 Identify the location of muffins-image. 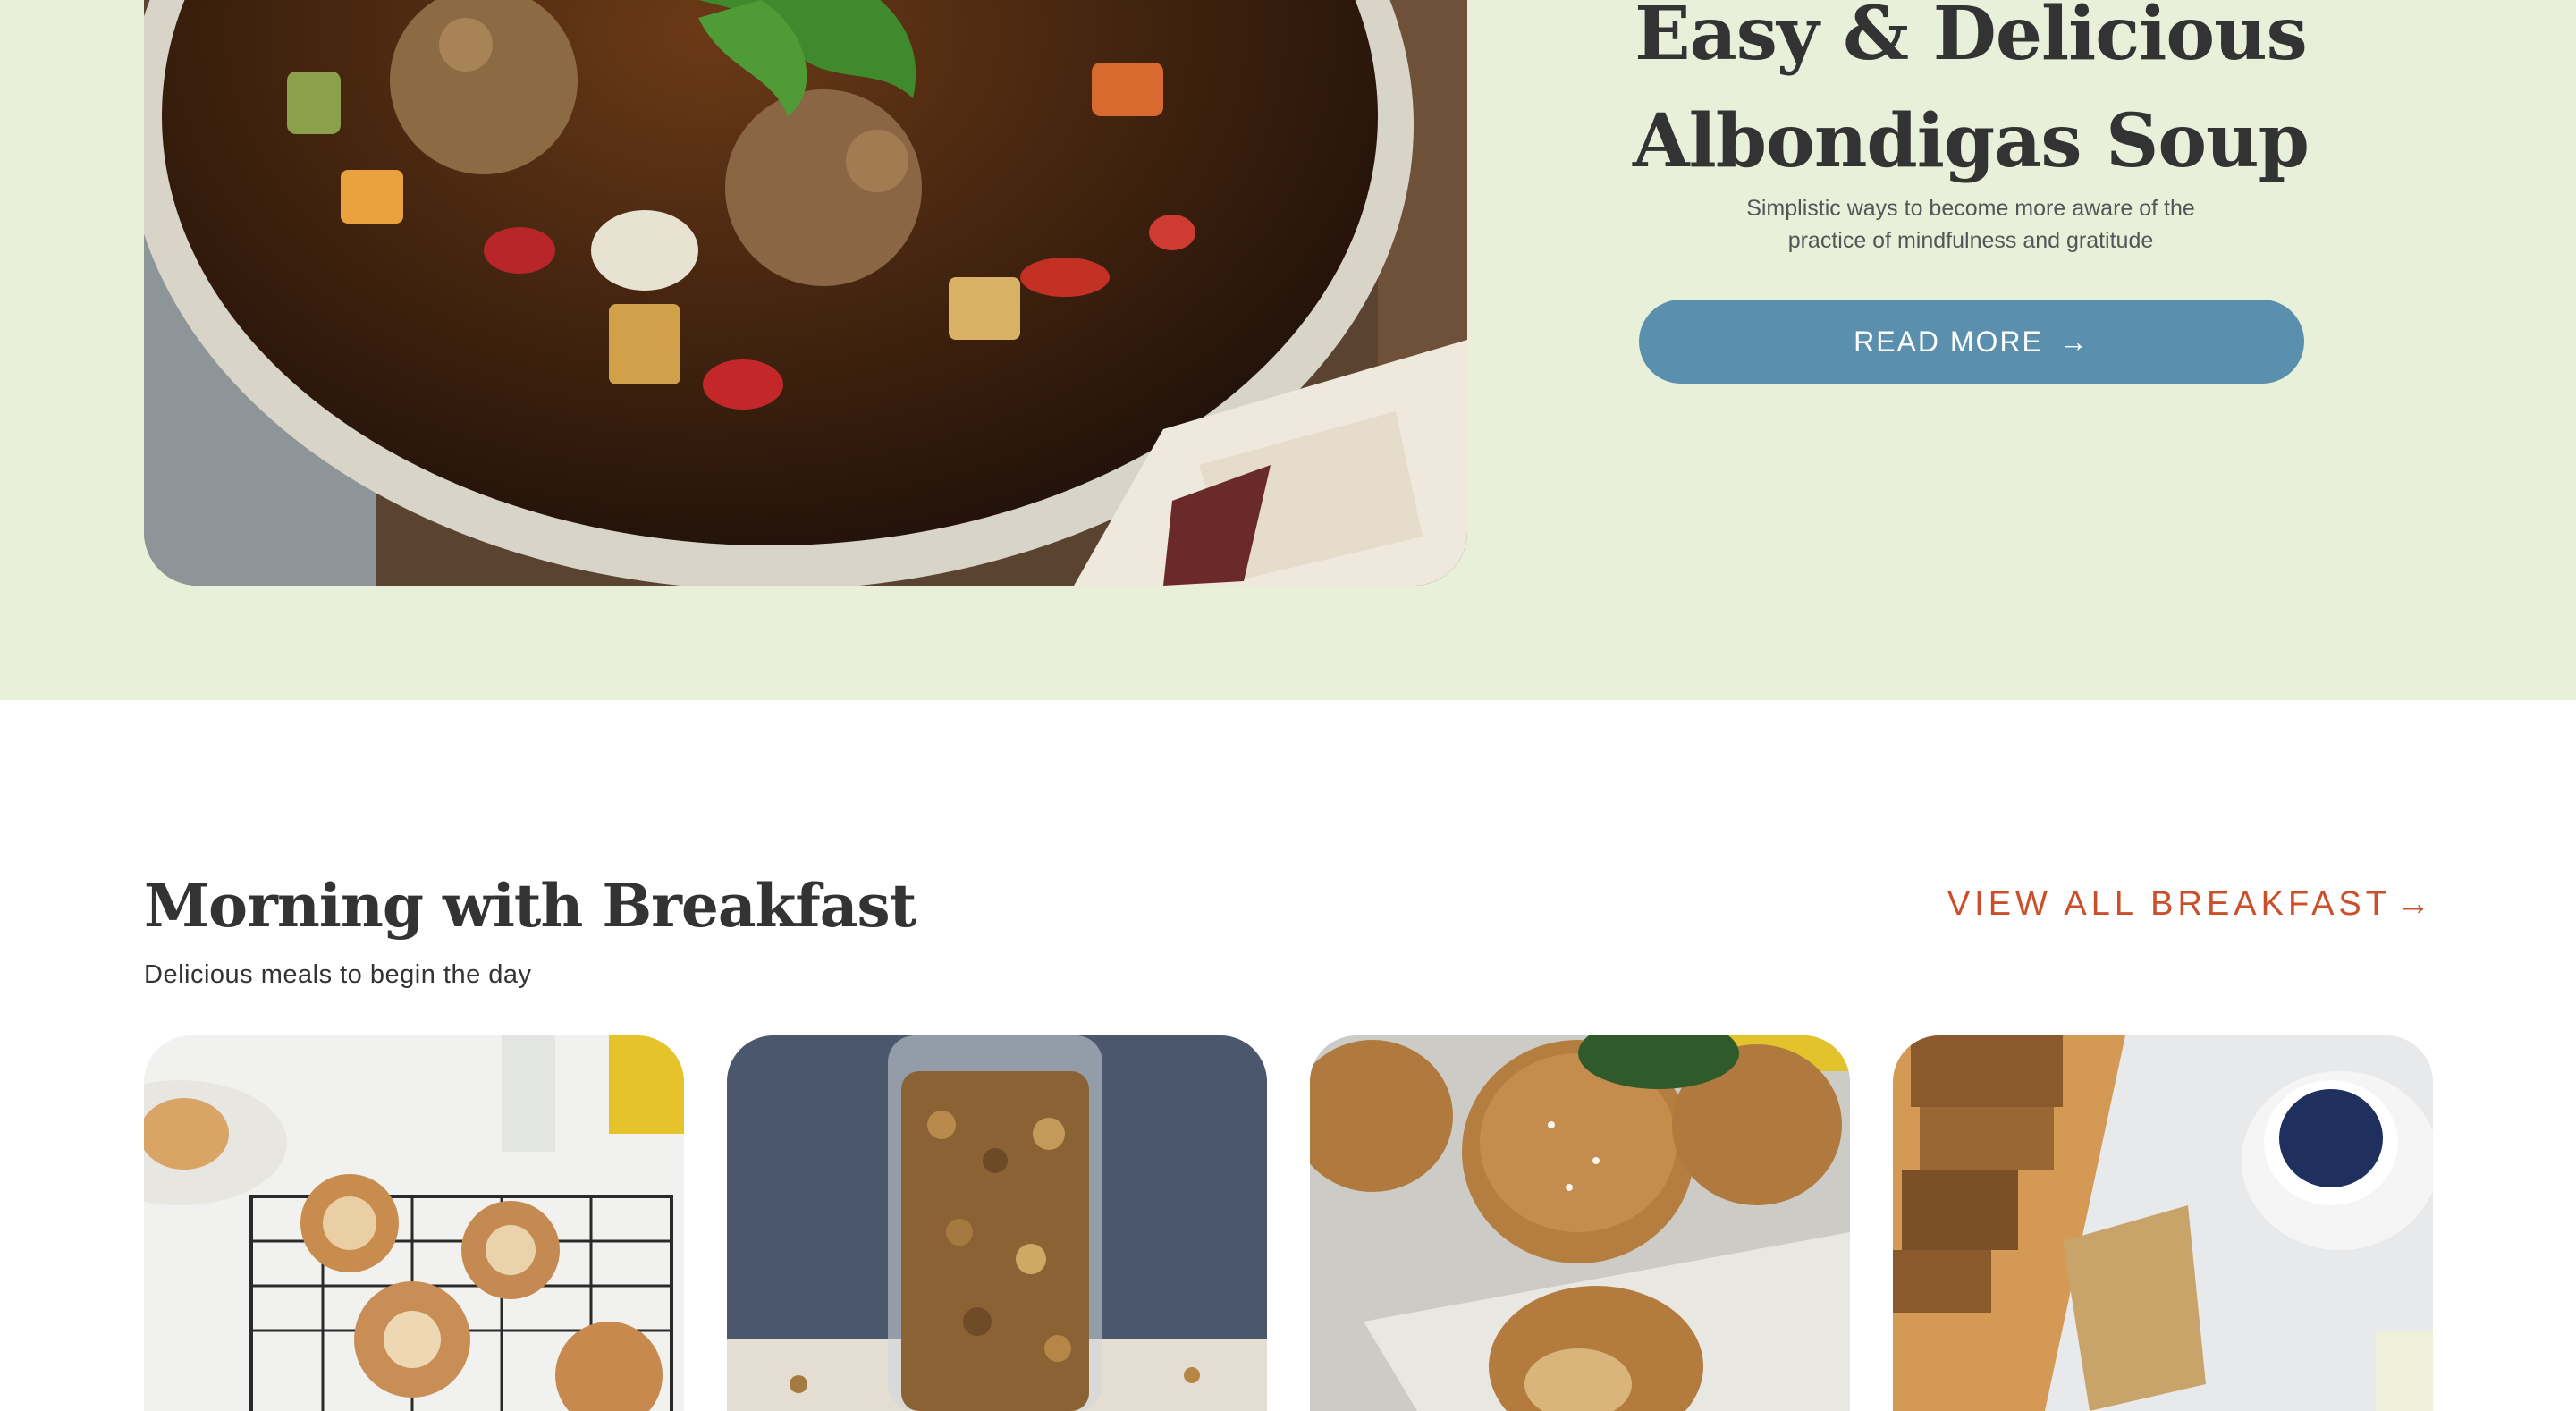
(1580, 1223).